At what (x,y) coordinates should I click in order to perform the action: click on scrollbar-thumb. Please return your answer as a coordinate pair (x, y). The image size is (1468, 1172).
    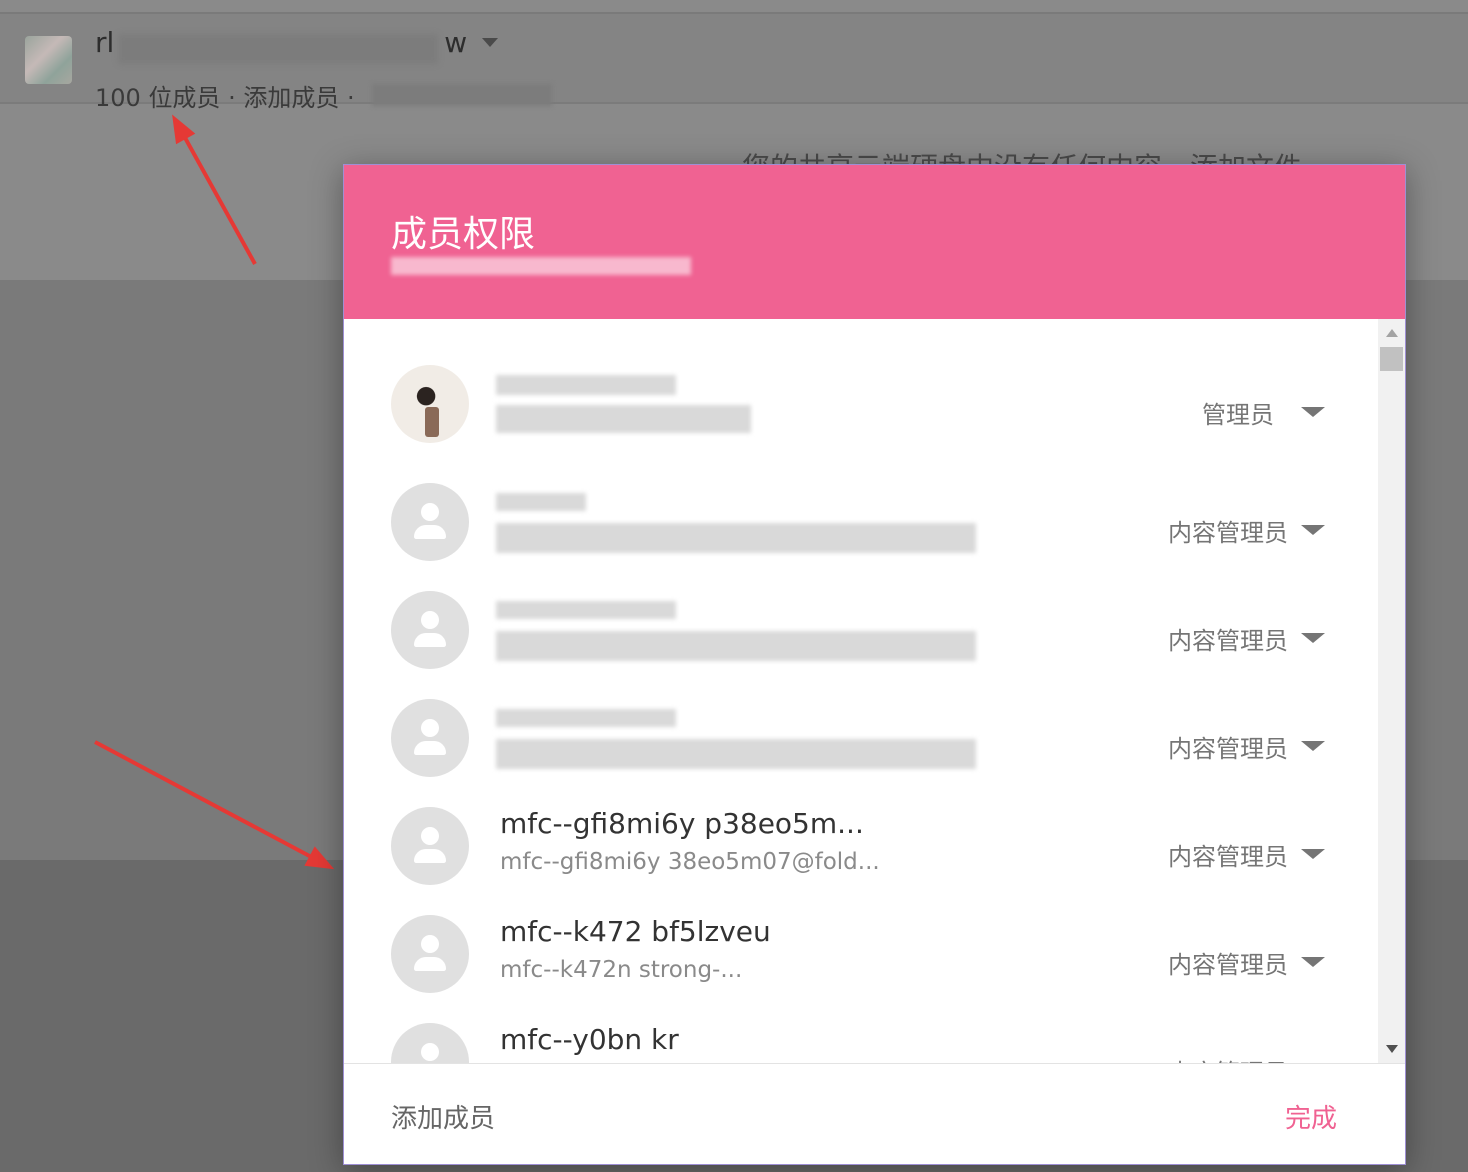
    Looking at the image, I should click on (1391, 359).